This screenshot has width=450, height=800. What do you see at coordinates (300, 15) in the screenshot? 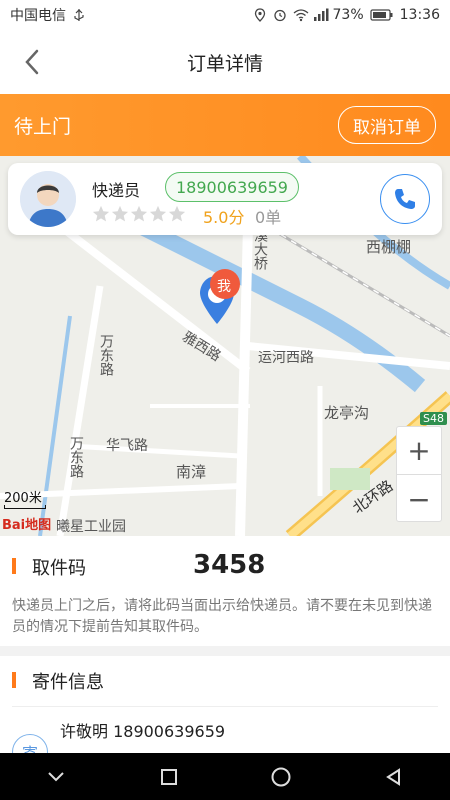
I see `wifi-icon` at bounding box center [300, 15].